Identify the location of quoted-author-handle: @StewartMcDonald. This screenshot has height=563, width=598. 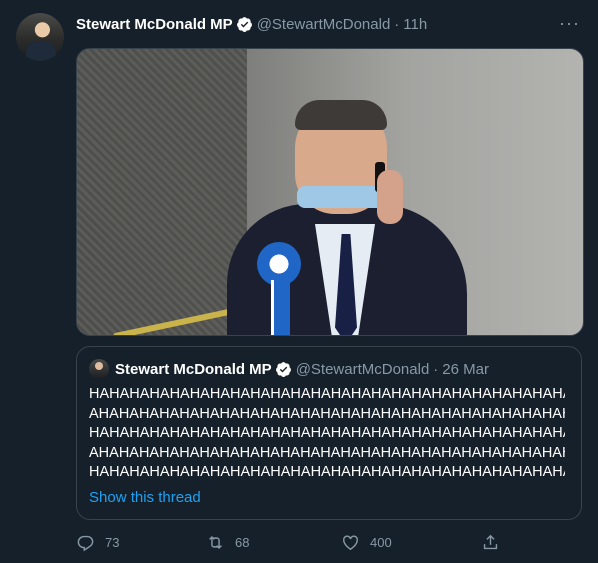
(362, 369).